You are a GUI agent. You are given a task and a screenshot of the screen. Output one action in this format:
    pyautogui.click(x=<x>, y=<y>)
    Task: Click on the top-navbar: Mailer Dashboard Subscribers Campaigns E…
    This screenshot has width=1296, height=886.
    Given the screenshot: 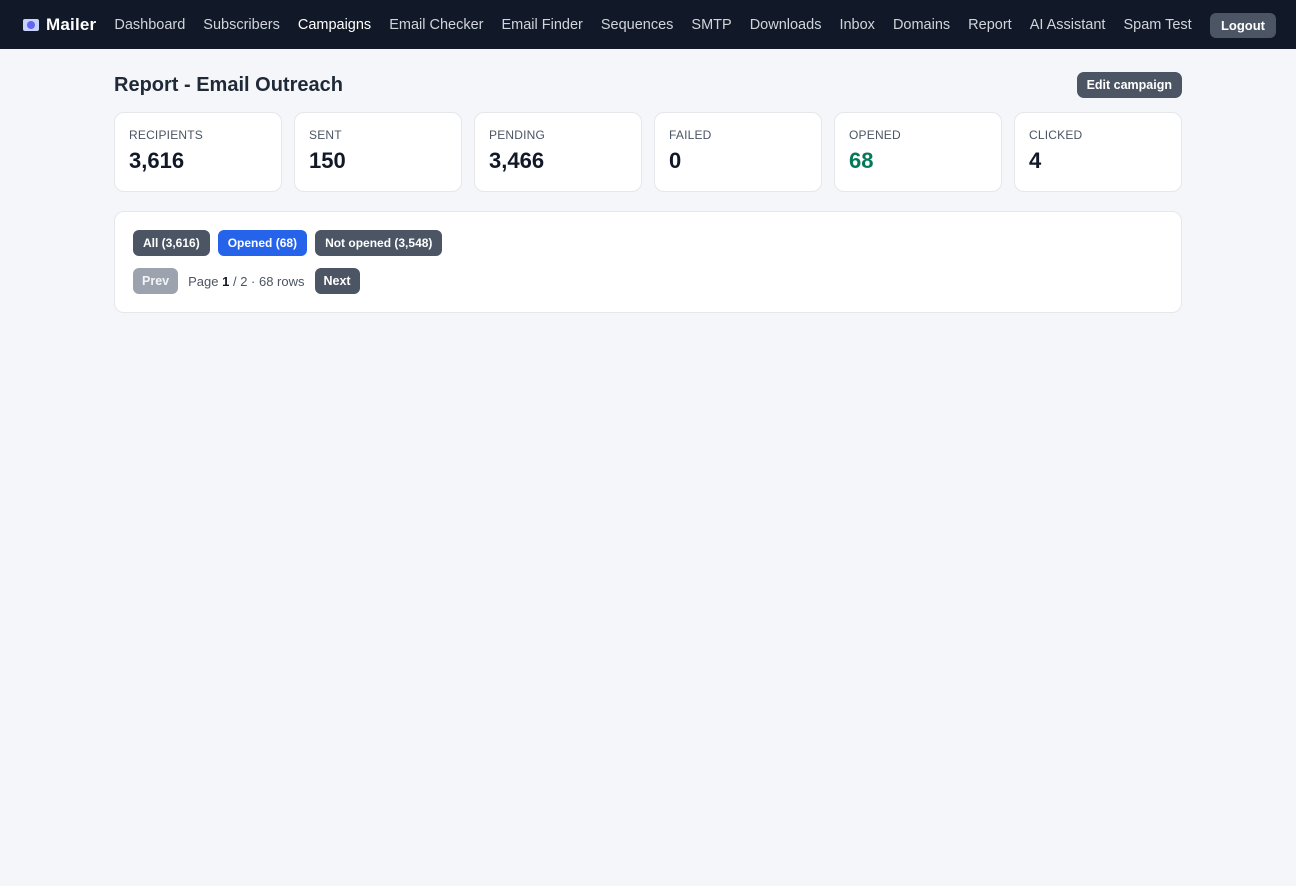 What is the action you would take?
    pyautogui.click(x=648, y=24)
    